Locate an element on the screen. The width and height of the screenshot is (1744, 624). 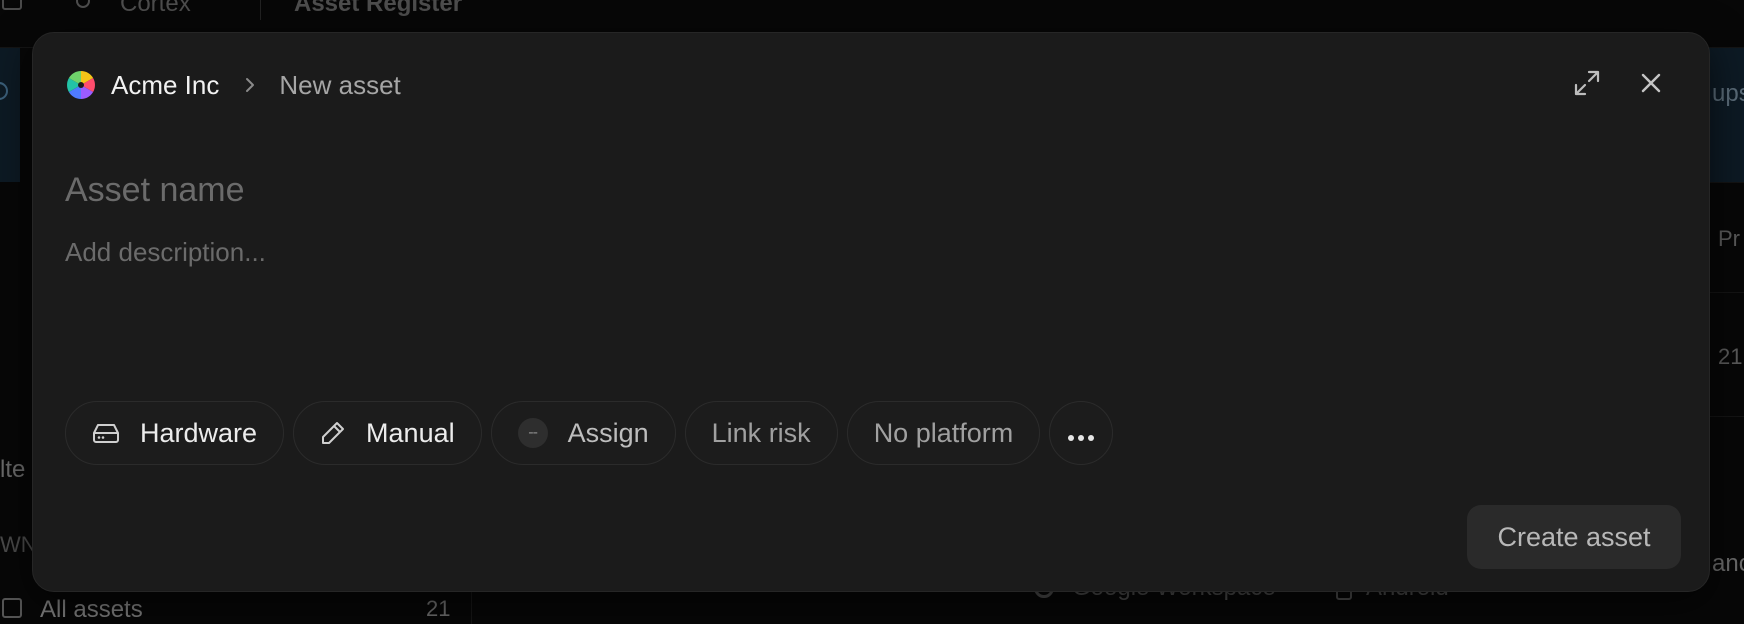
section-title: Asset Register is located at coordinates (378, 8).